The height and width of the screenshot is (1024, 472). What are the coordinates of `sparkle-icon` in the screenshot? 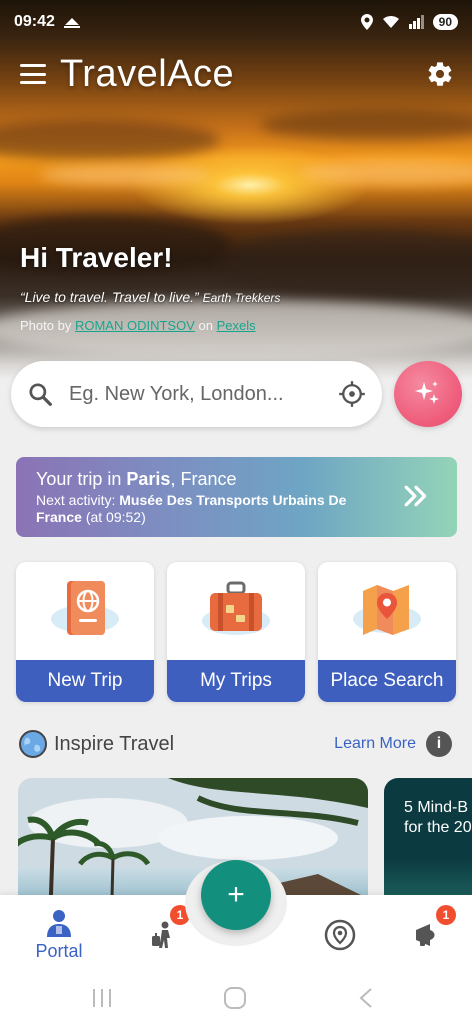 It's located at (427, 392).